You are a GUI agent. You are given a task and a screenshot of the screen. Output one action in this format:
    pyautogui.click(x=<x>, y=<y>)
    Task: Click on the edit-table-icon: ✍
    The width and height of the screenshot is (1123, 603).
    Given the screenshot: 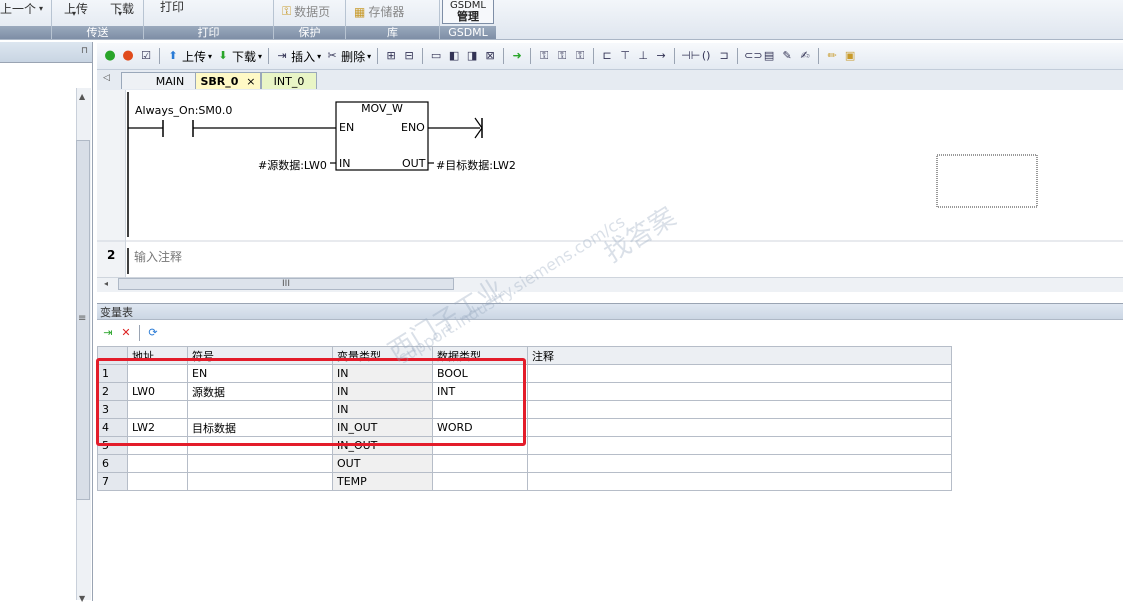 What is the action you would take?
    pyautogui.click(x=805, y=56)
    